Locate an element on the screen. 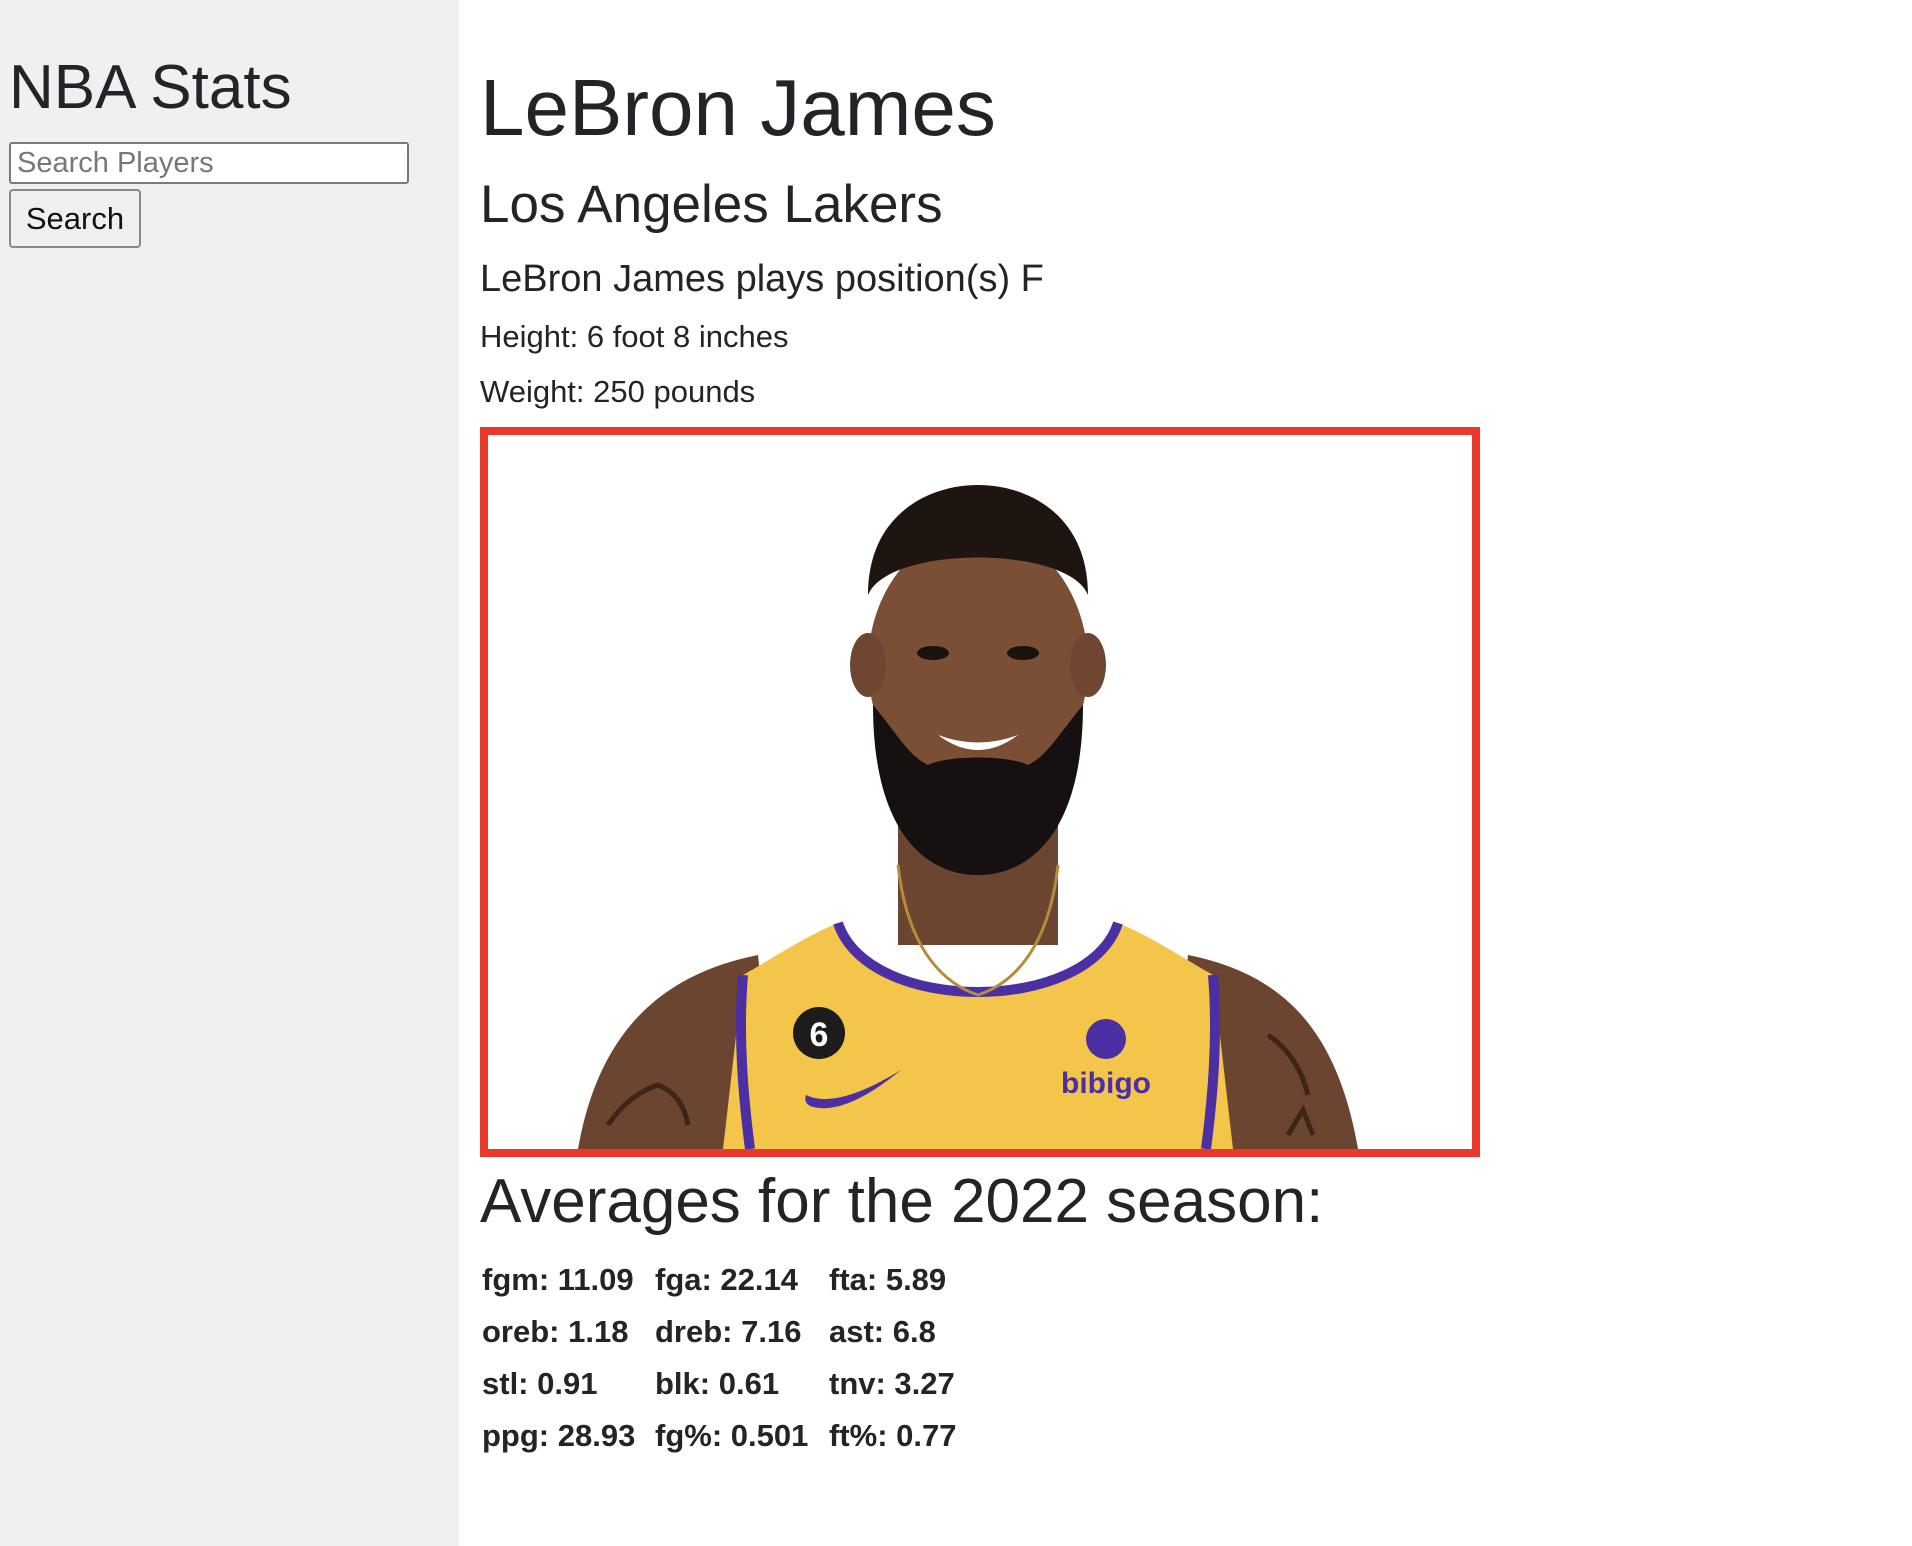  stat-fg-pct: fg%: 0.501 is located at coordinates (732, 1435).